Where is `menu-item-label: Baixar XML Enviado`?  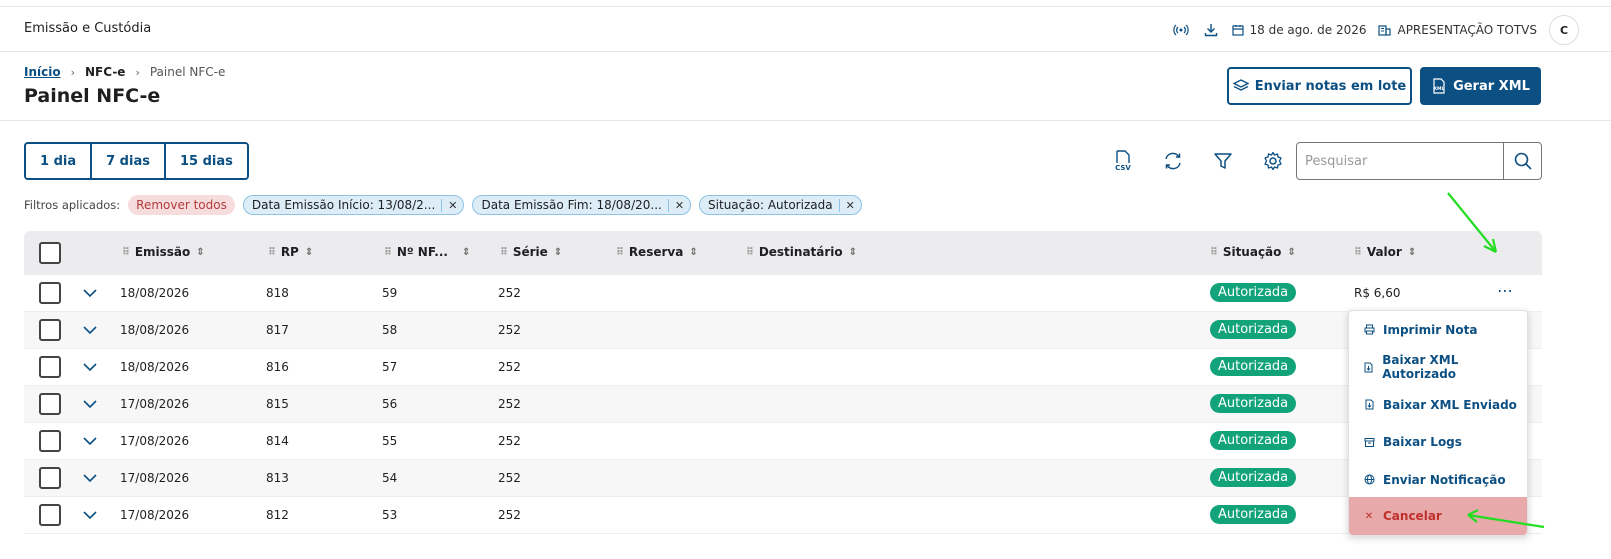
menu-item-label: Baixar XML Enviado is located at coordinates (1450, 404).